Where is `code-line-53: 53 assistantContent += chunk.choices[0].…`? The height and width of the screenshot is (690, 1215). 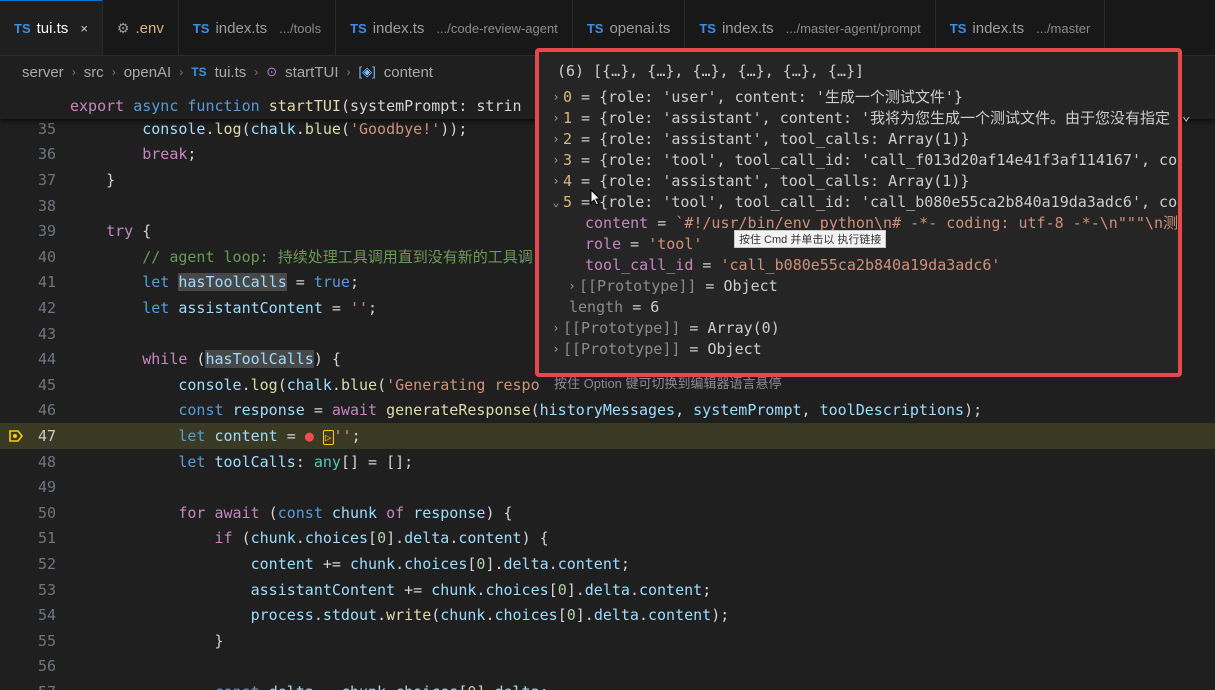 code-line-53: 53 assistantContent += chunk.choices[0].… is located at coordinates (607, 590).